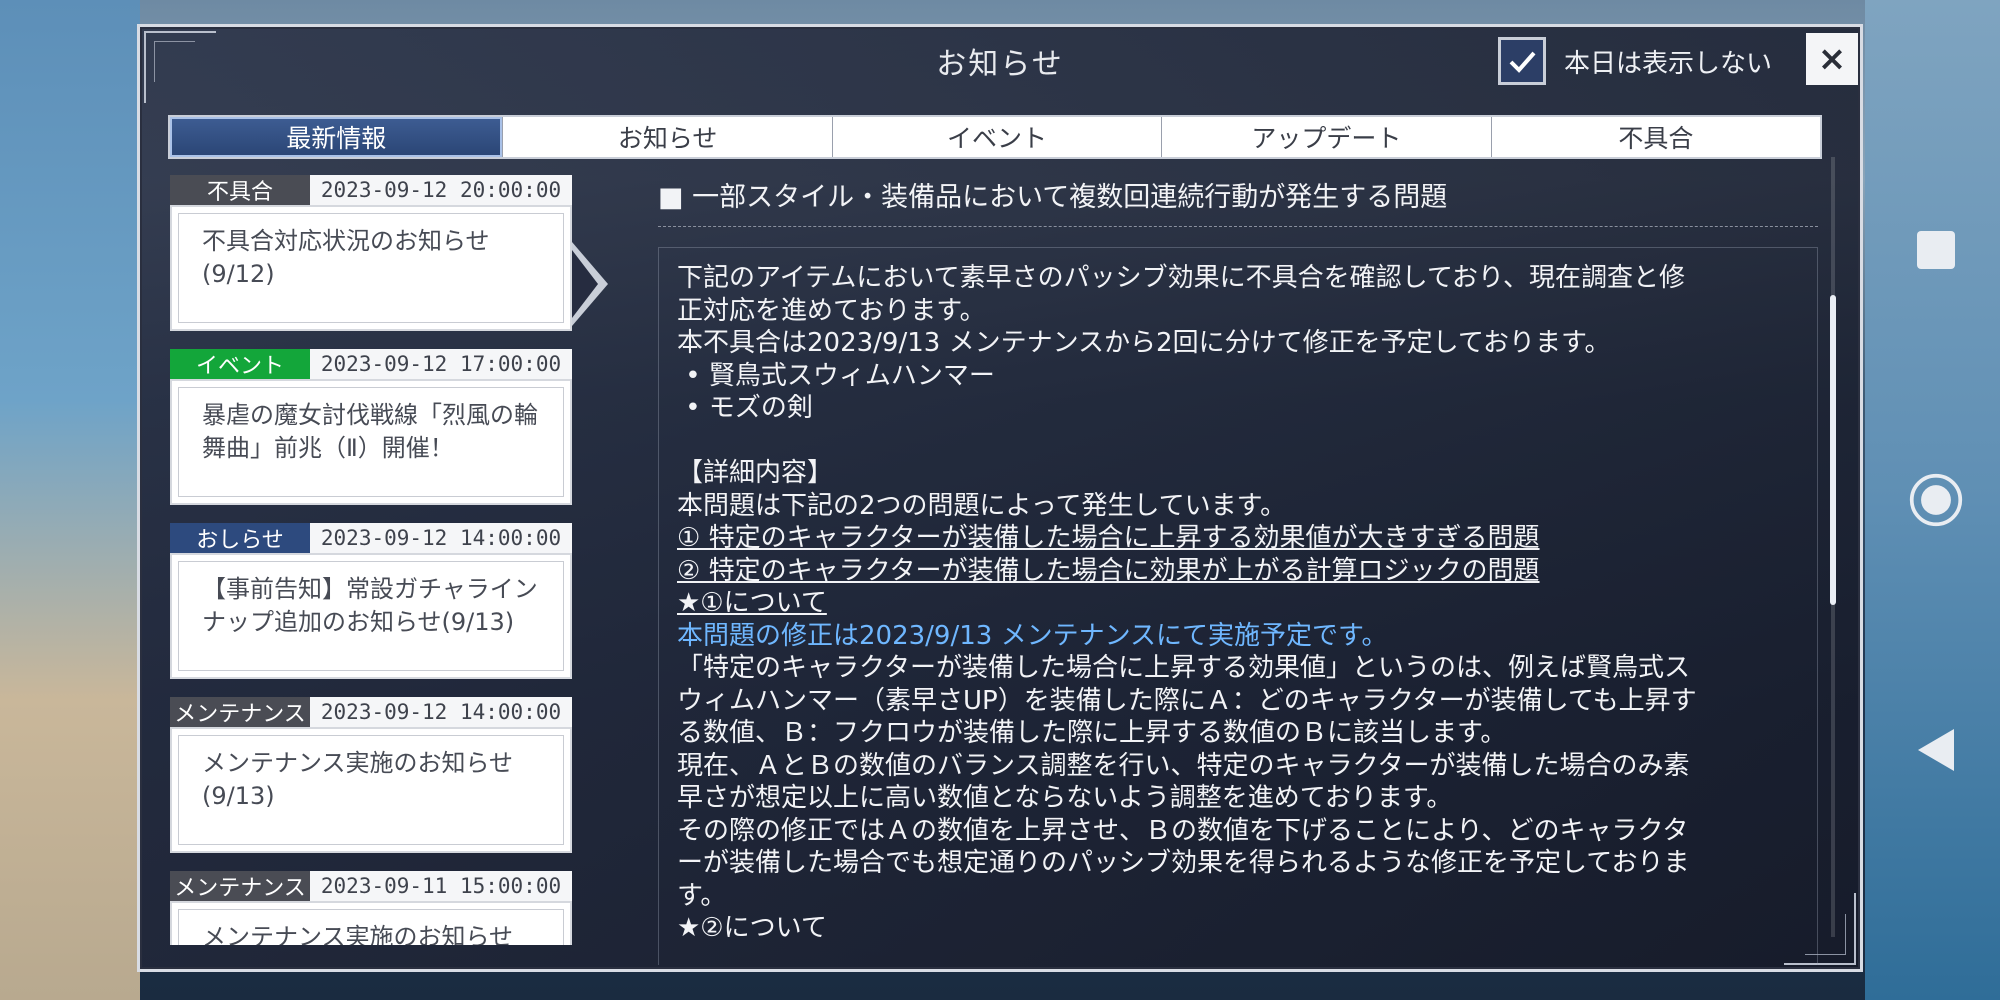 Image resolution: width=2000 pixels, height=1000 pixels. What do you see at coordinates (1183, 668) in the screenshot?
I see `article-line: 「特定のキャラクターが装備した場合に上昇する効果値」というのは、例えば賢鳥式ス` at bounding box center [1183, 668].